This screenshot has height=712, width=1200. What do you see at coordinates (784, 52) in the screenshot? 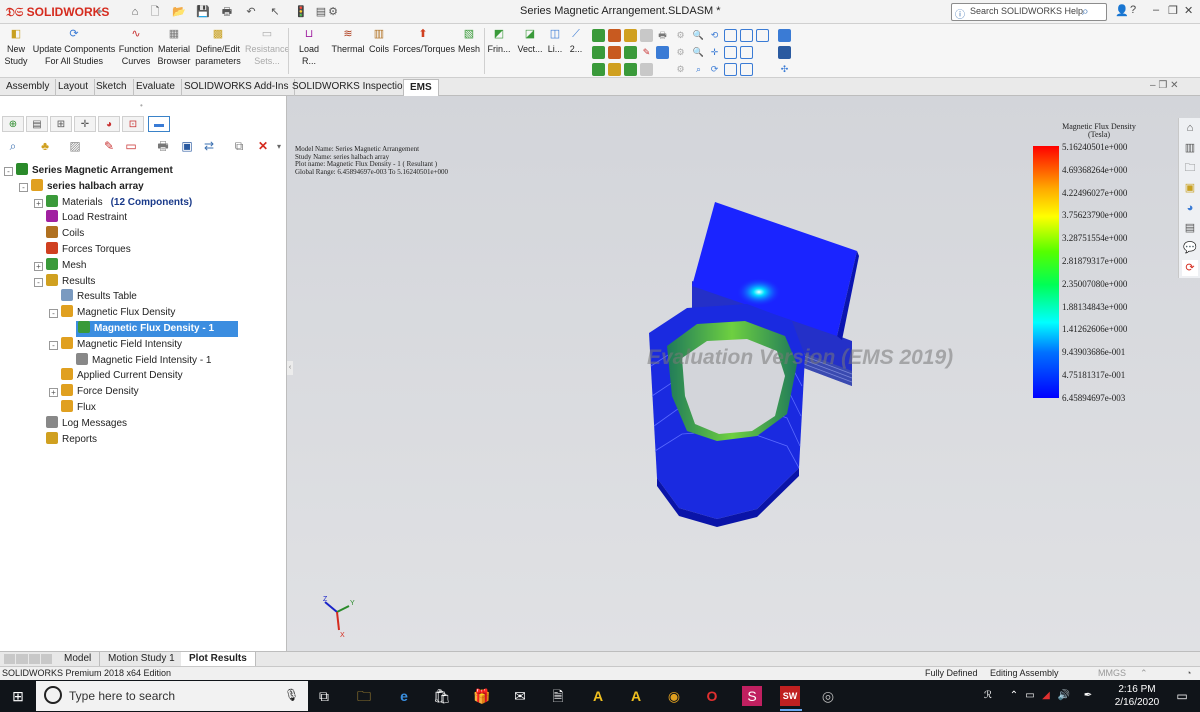
I see `display-icon` at bounding box center [784, 52].